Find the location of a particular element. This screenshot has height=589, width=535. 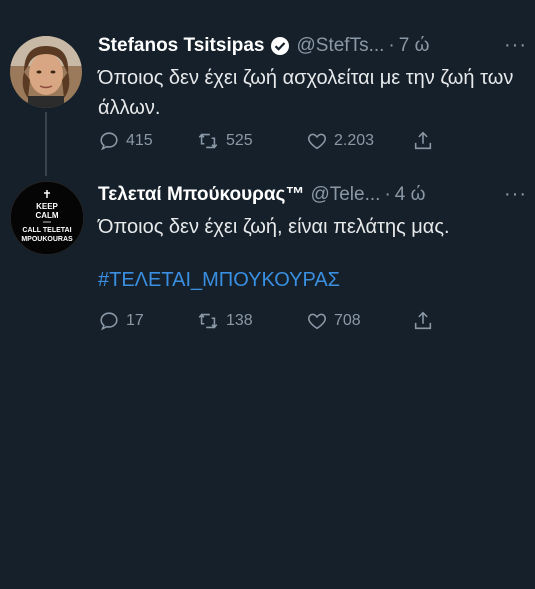

avatar: KEEP CALM CALL TELETAI MPOUKOURAS is located at coordinates (47, 218).